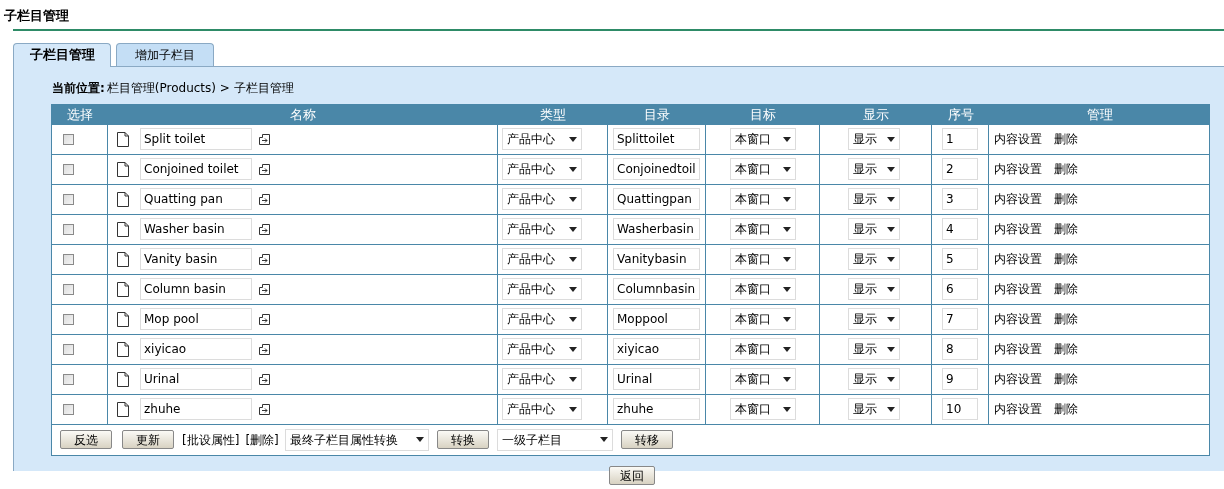 This screenshot has height=489, width=1224. What do you see at coordinates (656, 319) in the screenshot?
I see `directory-field: Moppool` at bounding box center [656, 319].